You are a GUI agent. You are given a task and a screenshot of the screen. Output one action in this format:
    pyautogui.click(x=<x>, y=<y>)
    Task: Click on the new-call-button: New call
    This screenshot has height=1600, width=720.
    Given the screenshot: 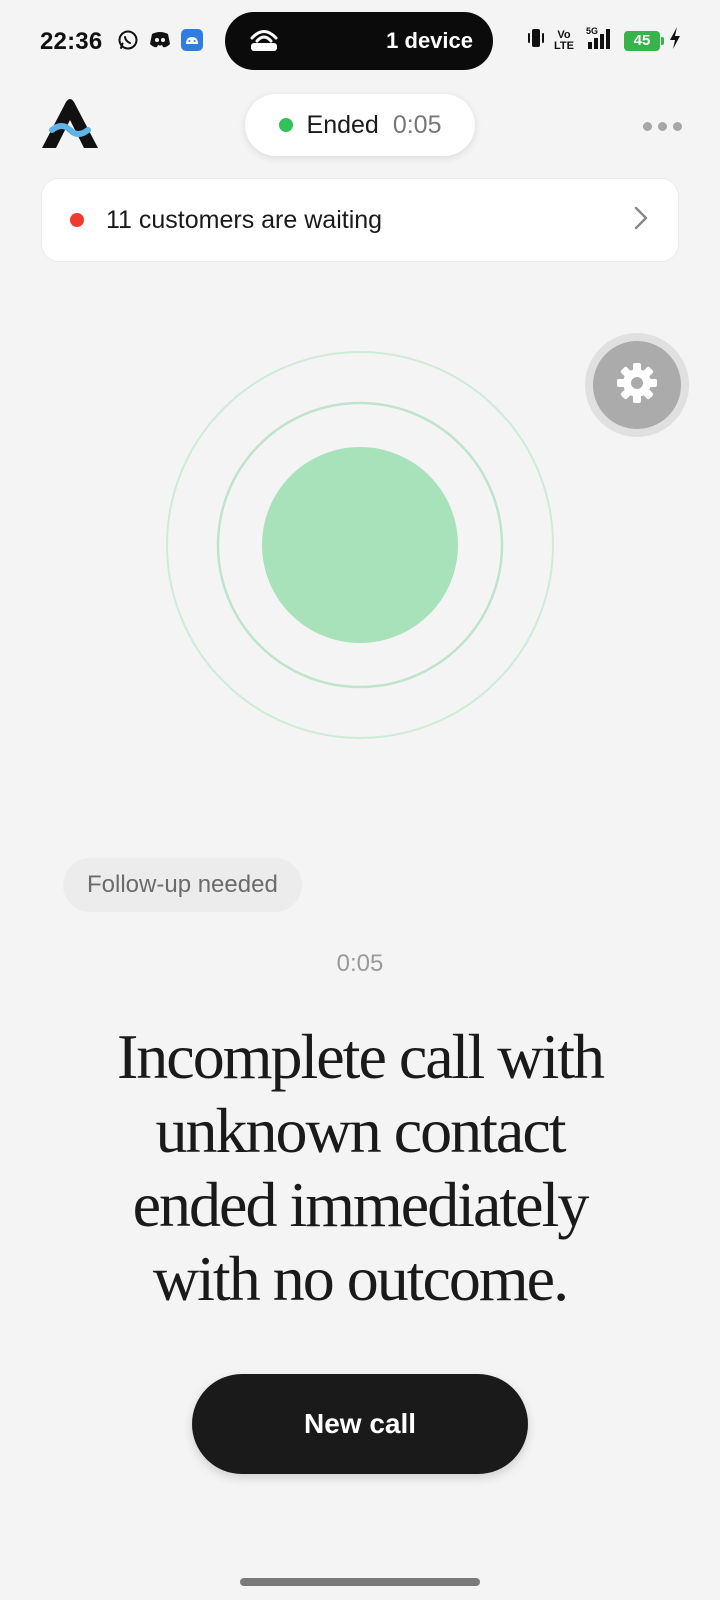 What is the action you would take?
    pyautogui.click(x=360, y=1424)
    